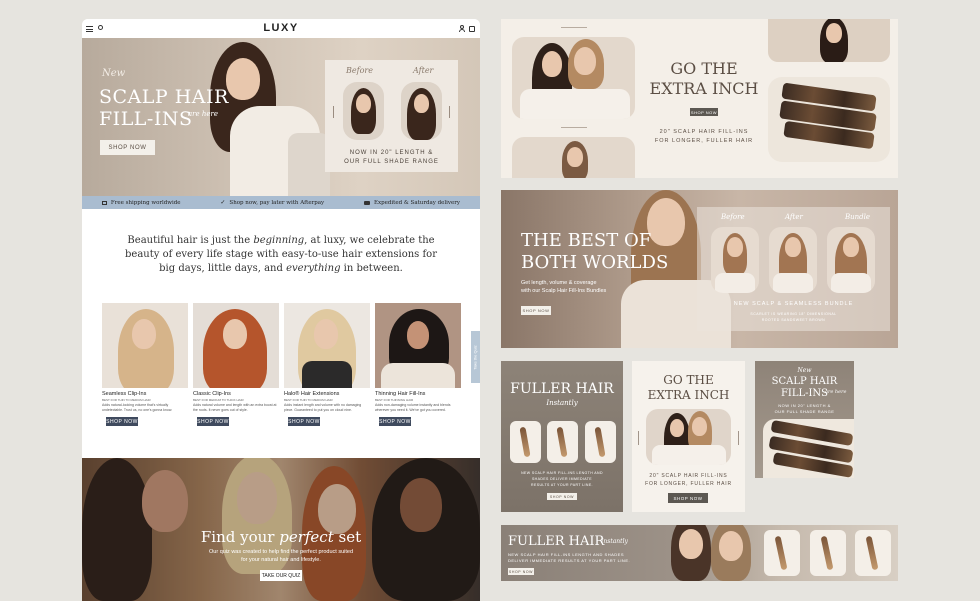 This screenshot has height=601, width=980. What do you see at coordinates (146, 119) in the screenshot?
I see `hero-title-line2: FILL-INS` at bounding box center [146, 119].